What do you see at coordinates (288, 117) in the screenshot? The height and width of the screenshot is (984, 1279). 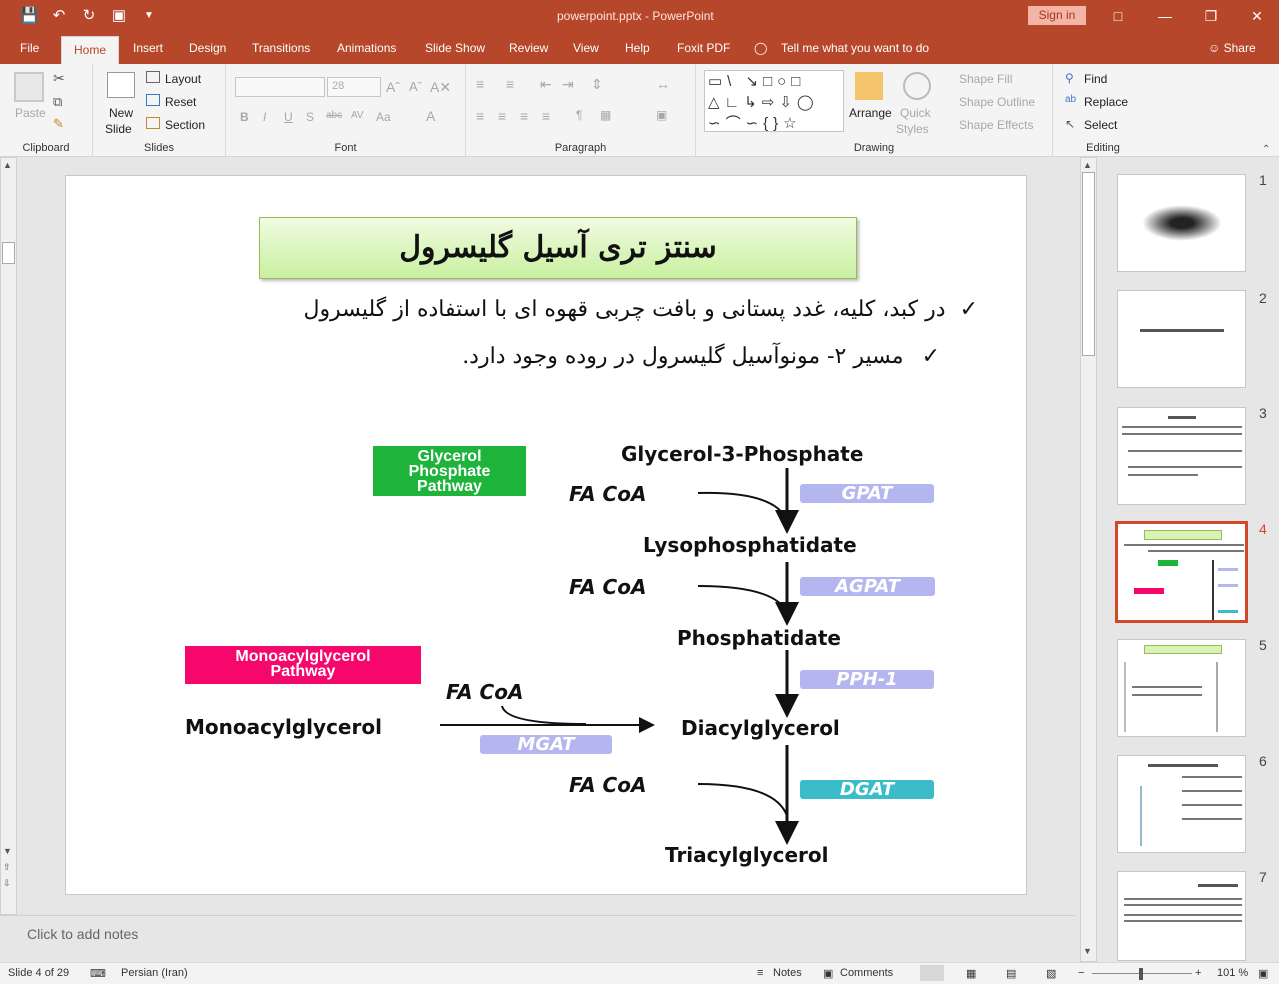 I see `underline-icon: U` at bounding box center [288, 117].